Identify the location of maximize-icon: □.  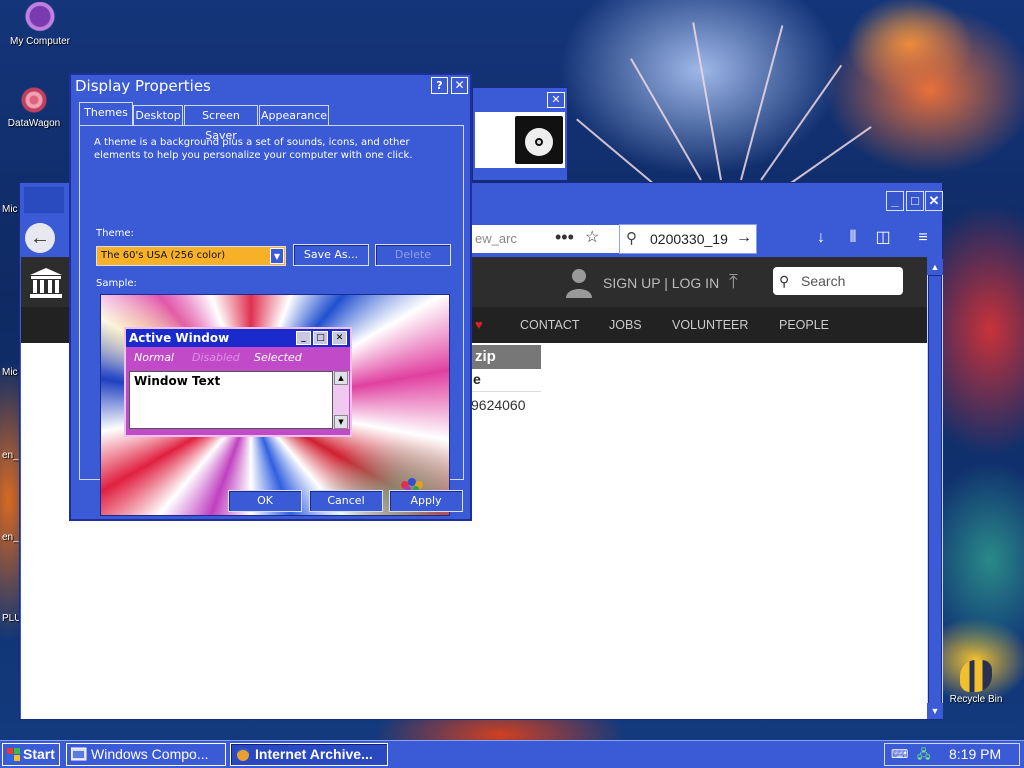
(320, 338).